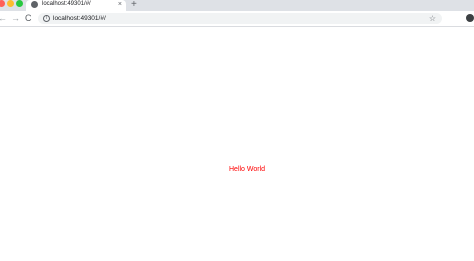 The width and height of the screenshot is (474, 261). What do you see at coordinates (247, 169) in the screenshot?
I see `hello-world-text: Hello World` at bounding box center [247, 169].